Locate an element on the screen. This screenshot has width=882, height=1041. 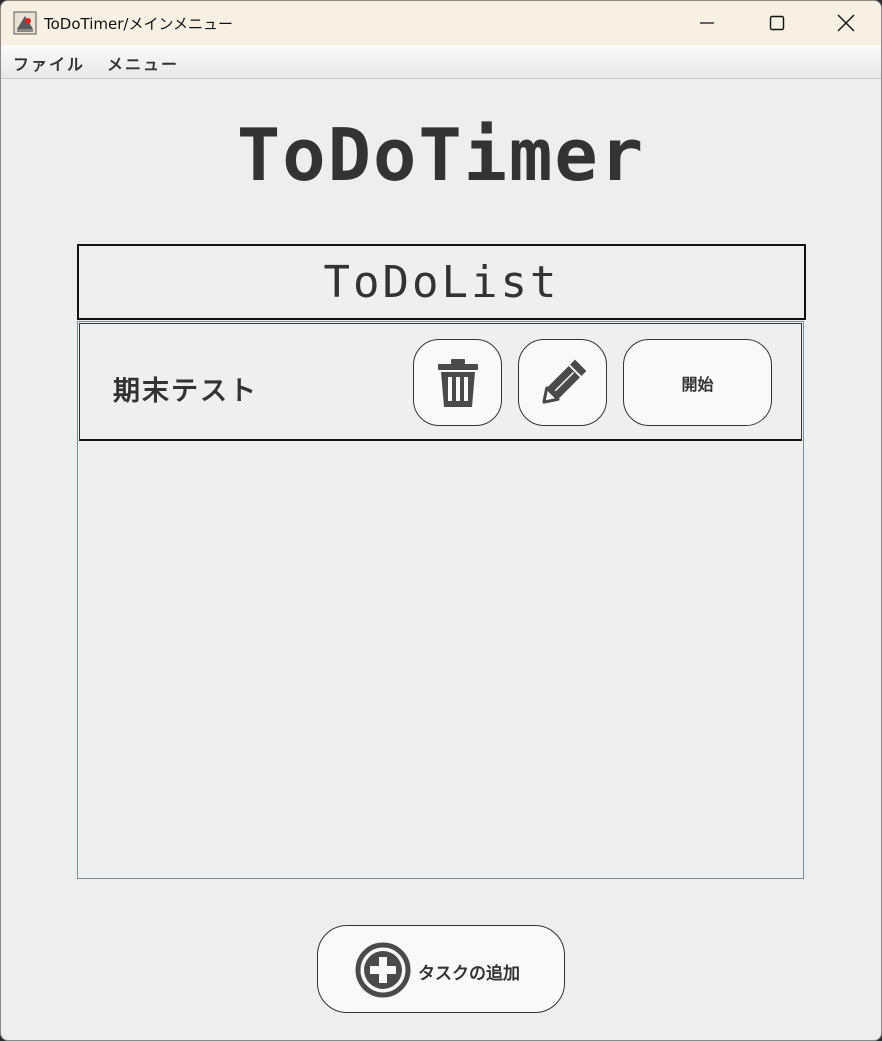
plus-circle-icon is located at coordinates (383, 970).